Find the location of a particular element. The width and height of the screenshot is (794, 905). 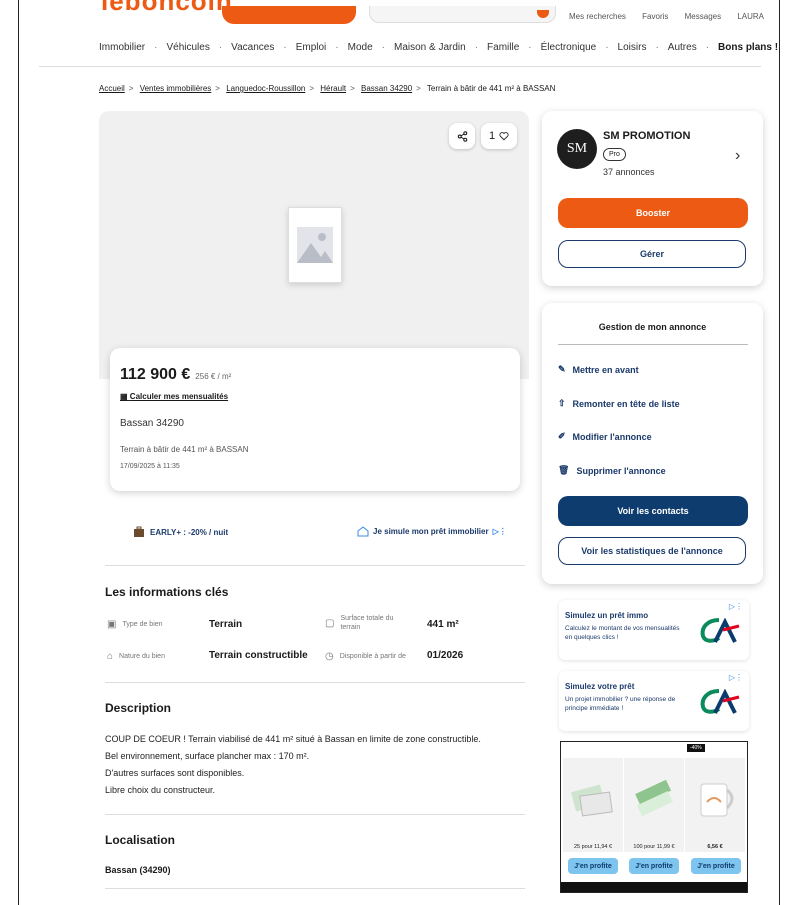

info-value-surface: 441 m² is located at coordinates (443, 624).